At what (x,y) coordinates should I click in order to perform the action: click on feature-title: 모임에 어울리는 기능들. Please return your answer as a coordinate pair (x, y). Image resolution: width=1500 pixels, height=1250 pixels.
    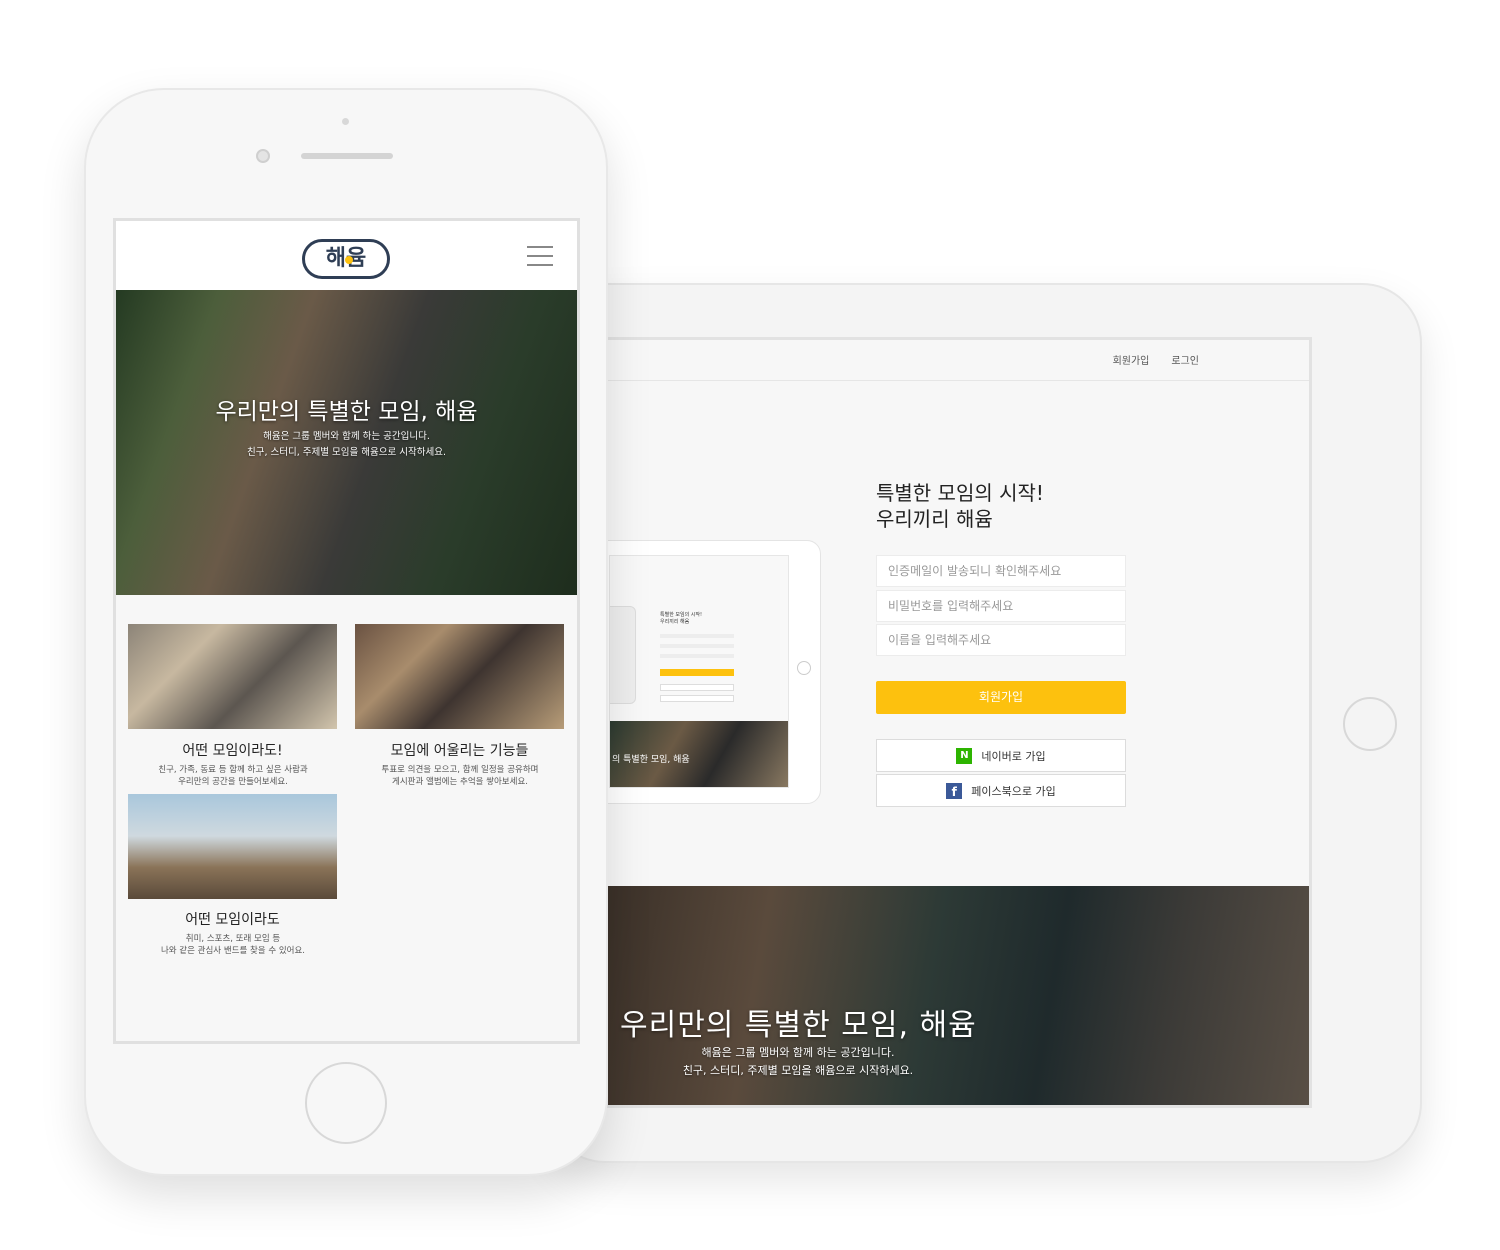
    Looking at the image, I should click on (459, 751).